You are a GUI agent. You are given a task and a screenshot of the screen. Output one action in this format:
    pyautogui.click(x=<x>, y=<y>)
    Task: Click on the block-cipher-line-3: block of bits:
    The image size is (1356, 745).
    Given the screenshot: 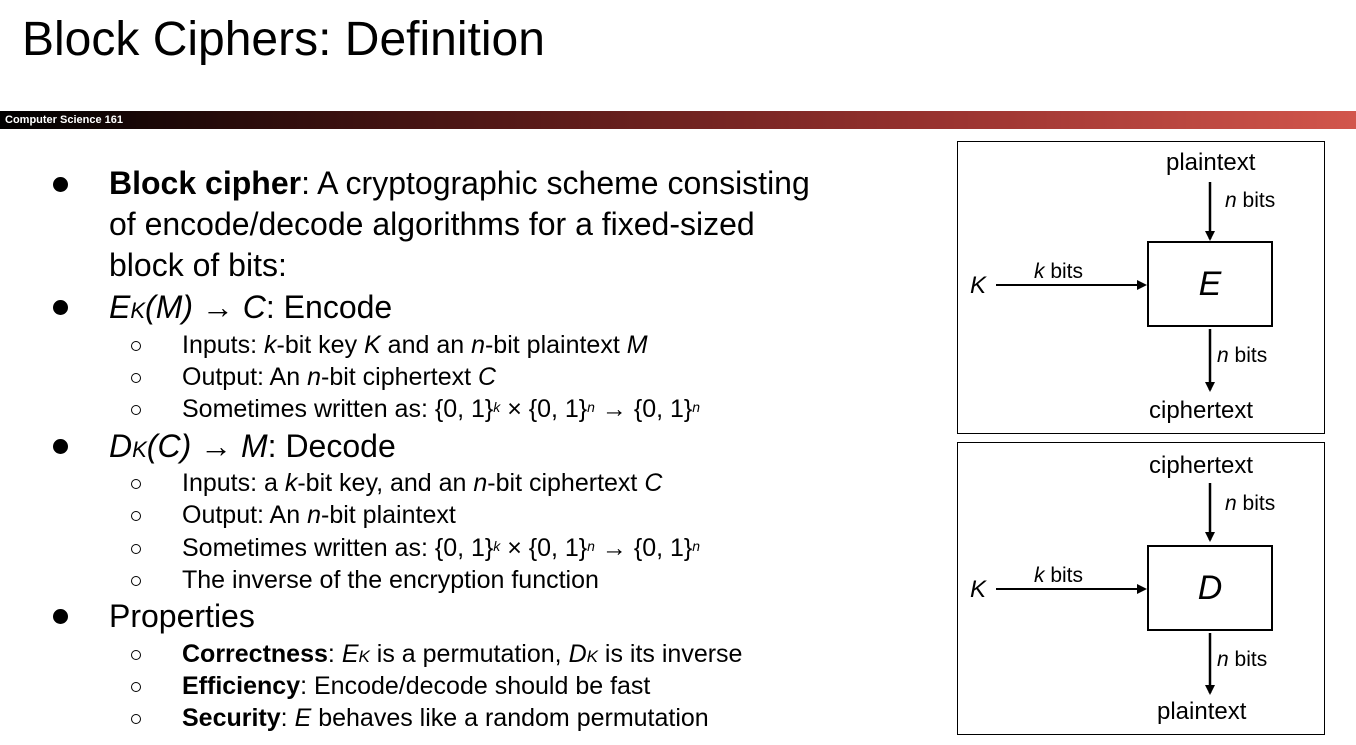 What is the action you would take?
    pyautogui.click(x=198, y=265)
    